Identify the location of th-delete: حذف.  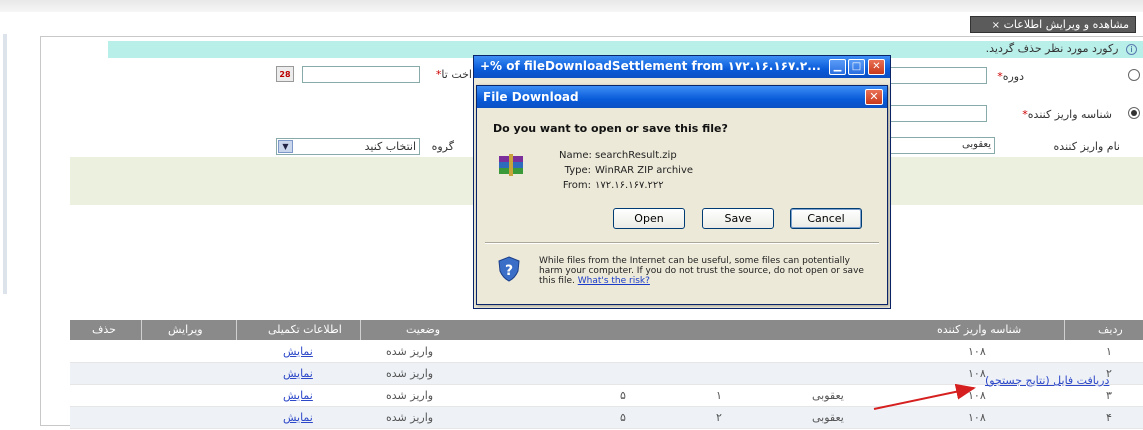
(104, 329).